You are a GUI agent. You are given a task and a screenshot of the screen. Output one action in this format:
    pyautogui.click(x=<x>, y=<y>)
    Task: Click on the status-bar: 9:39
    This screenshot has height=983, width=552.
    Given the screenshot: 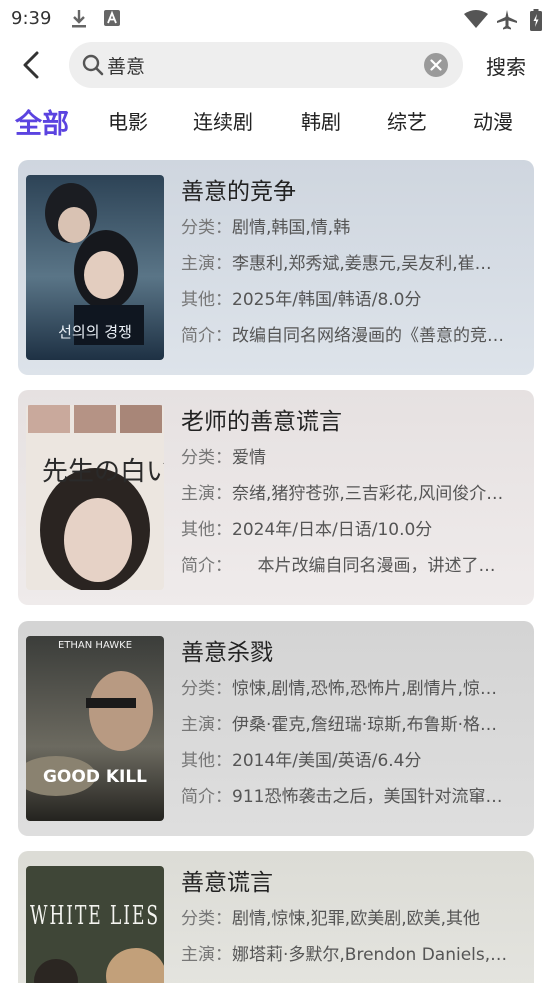 What is the action you would take?
    pyautogui.click(x=276, y=19)
    